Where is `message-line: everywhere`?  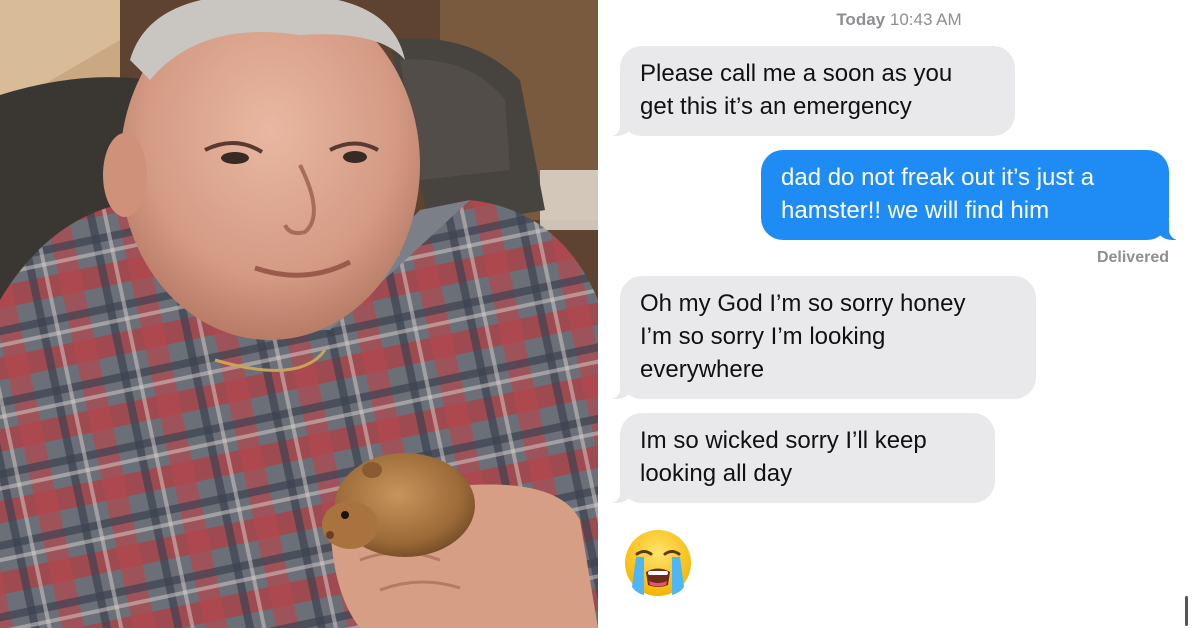
message-line: everywhere is located at coordinates (702, 369).